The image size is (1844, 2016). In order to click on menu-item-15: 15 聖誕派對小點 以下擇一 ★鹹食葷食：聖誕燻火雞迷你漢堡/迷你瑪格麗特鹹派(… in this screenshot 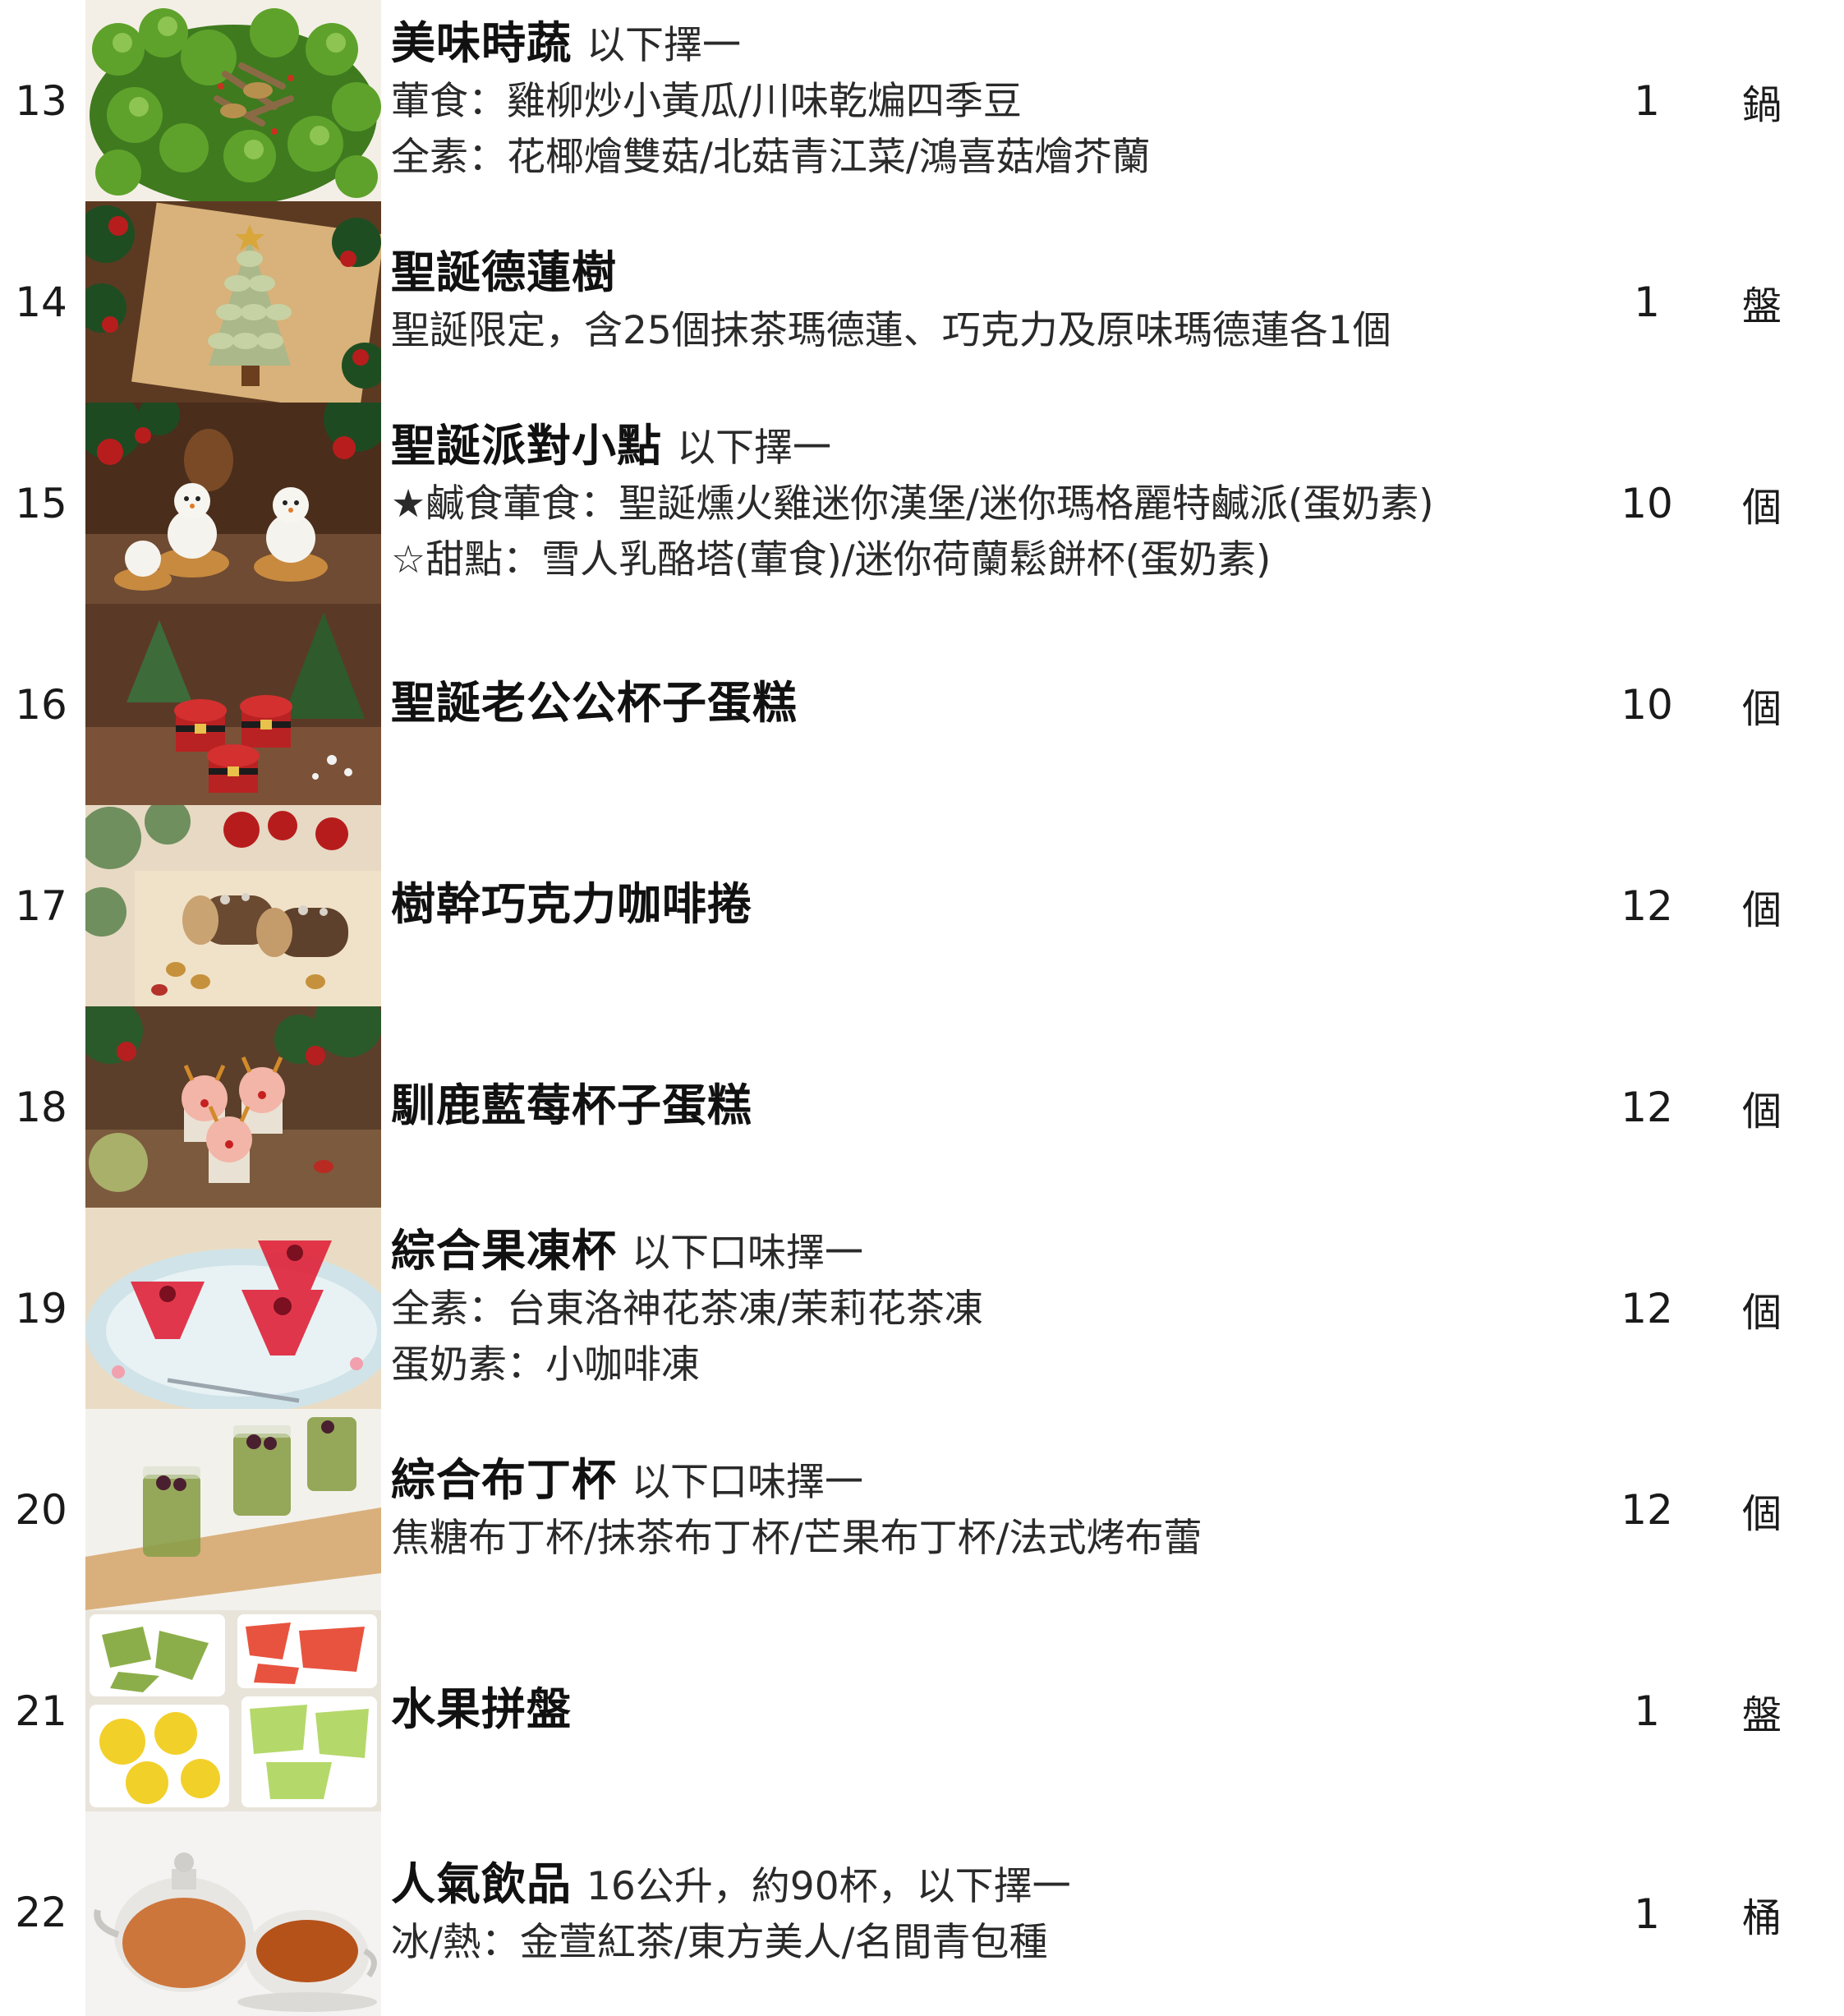, I will do `click(922, 503)`.